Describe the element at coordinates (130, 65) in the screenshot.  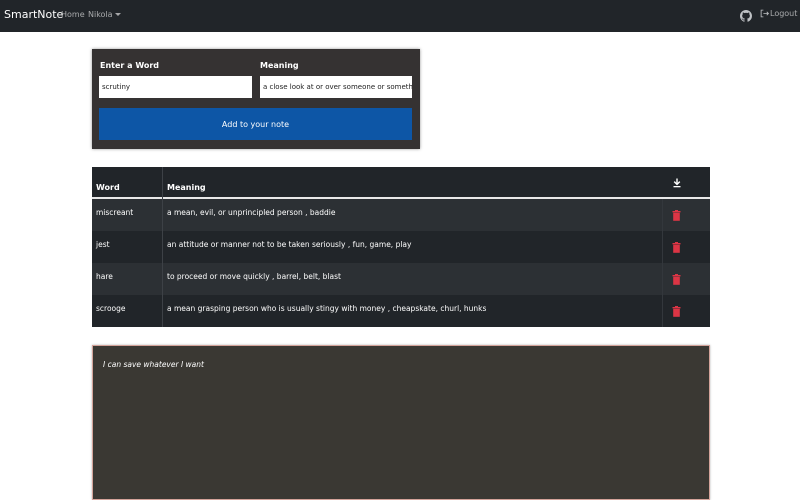
I see `word-label: Enter a Word` at that location.